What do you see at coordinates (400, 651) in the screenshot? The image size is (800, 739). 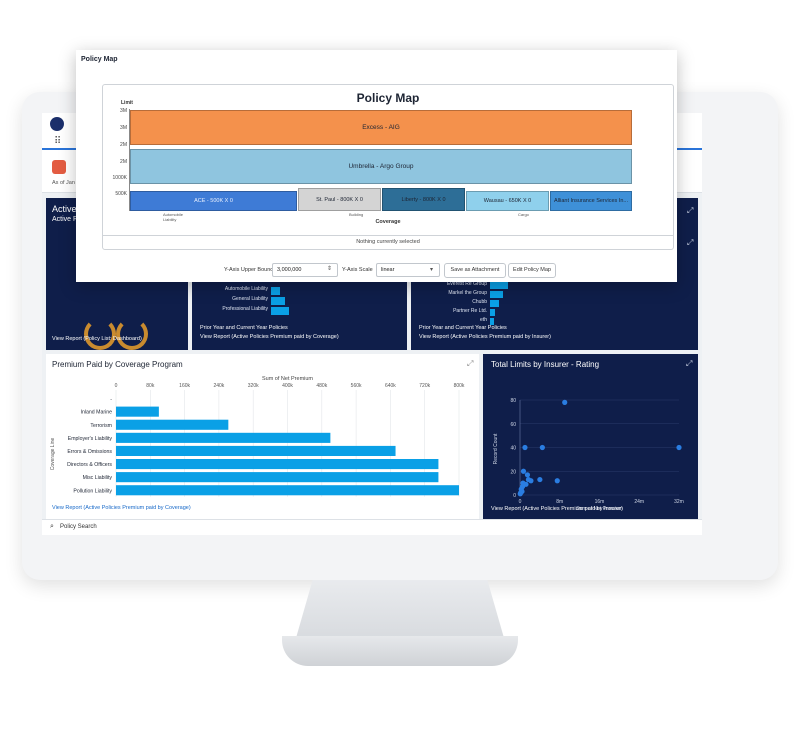 I see `monitor-stand-base` at bounding box center [400, 651].